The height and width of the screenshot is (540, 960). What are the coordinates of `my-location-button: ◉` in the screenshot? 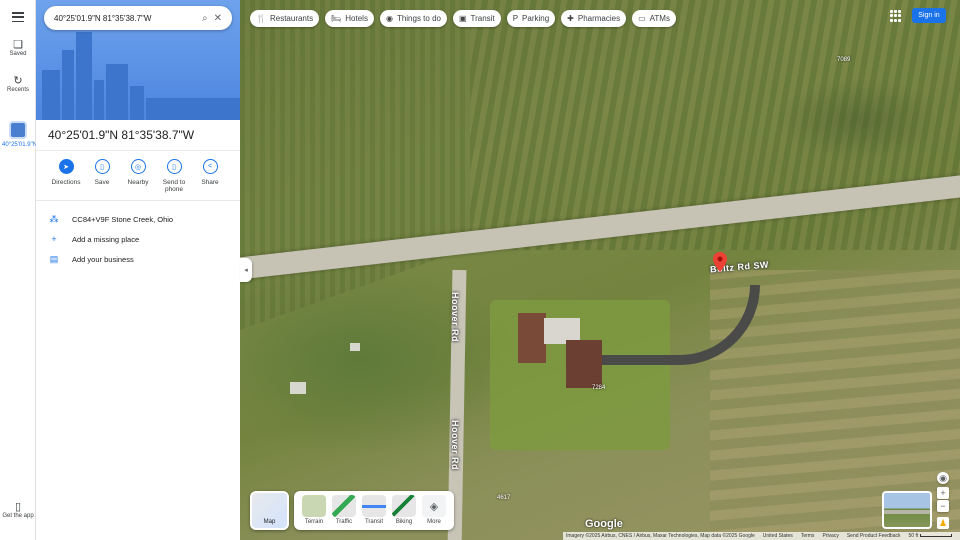 It's located at (943, 478).